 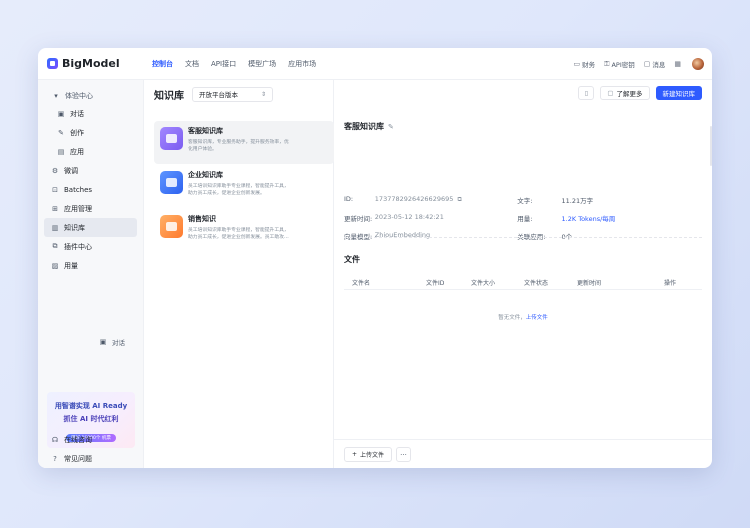 What do you see at coordinates (223, 64) in the screenshot?
I see `nav-api: API接口` at bounding box center [223, 64].